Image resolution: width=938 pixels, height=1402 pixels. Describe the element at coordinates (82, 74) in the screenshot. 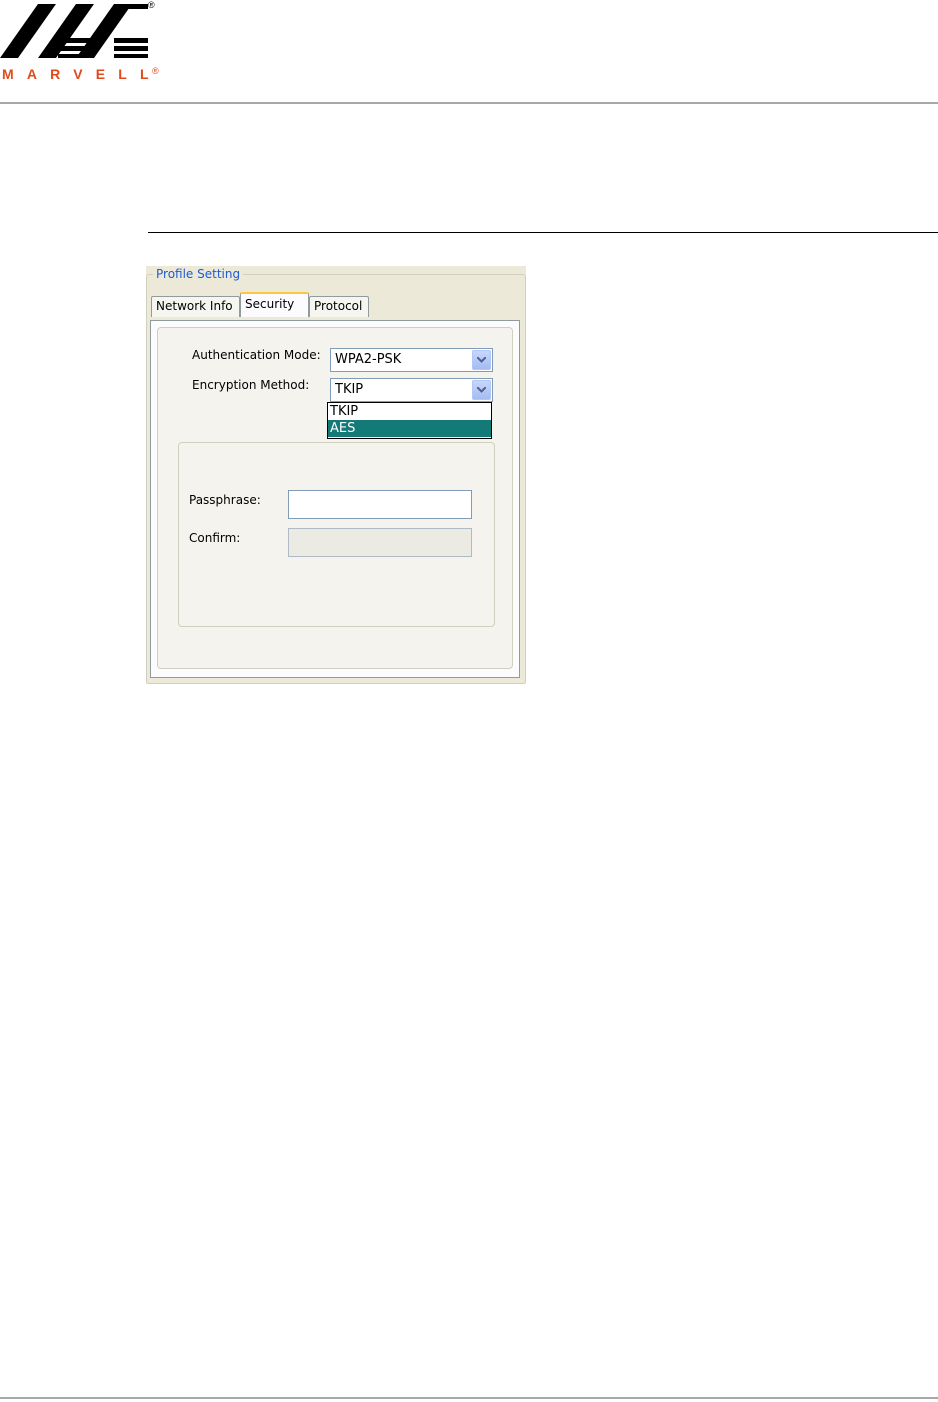

I see `logo-wordmark: MARVELL` at that location.